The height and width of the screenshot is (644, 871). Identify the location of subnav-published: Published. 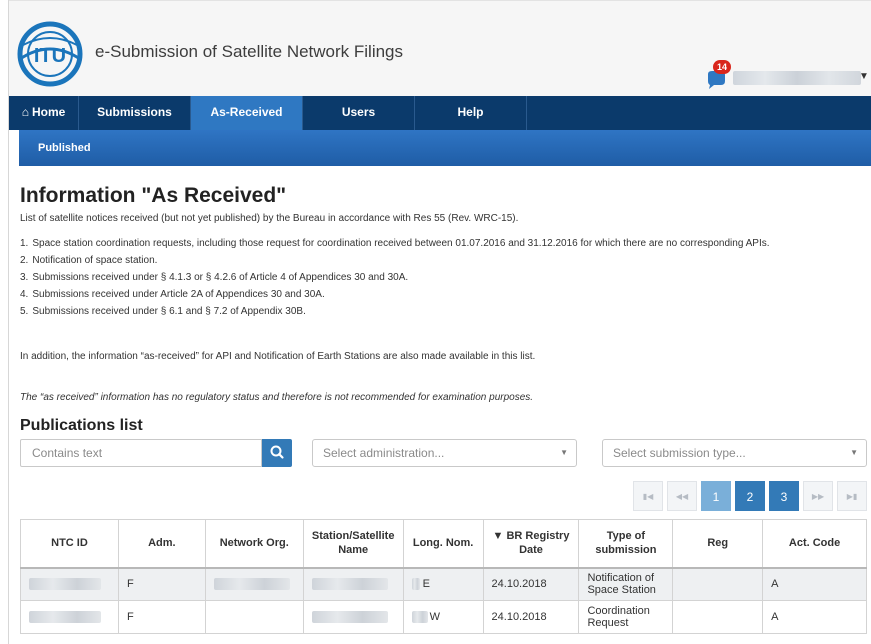
(64, 148).